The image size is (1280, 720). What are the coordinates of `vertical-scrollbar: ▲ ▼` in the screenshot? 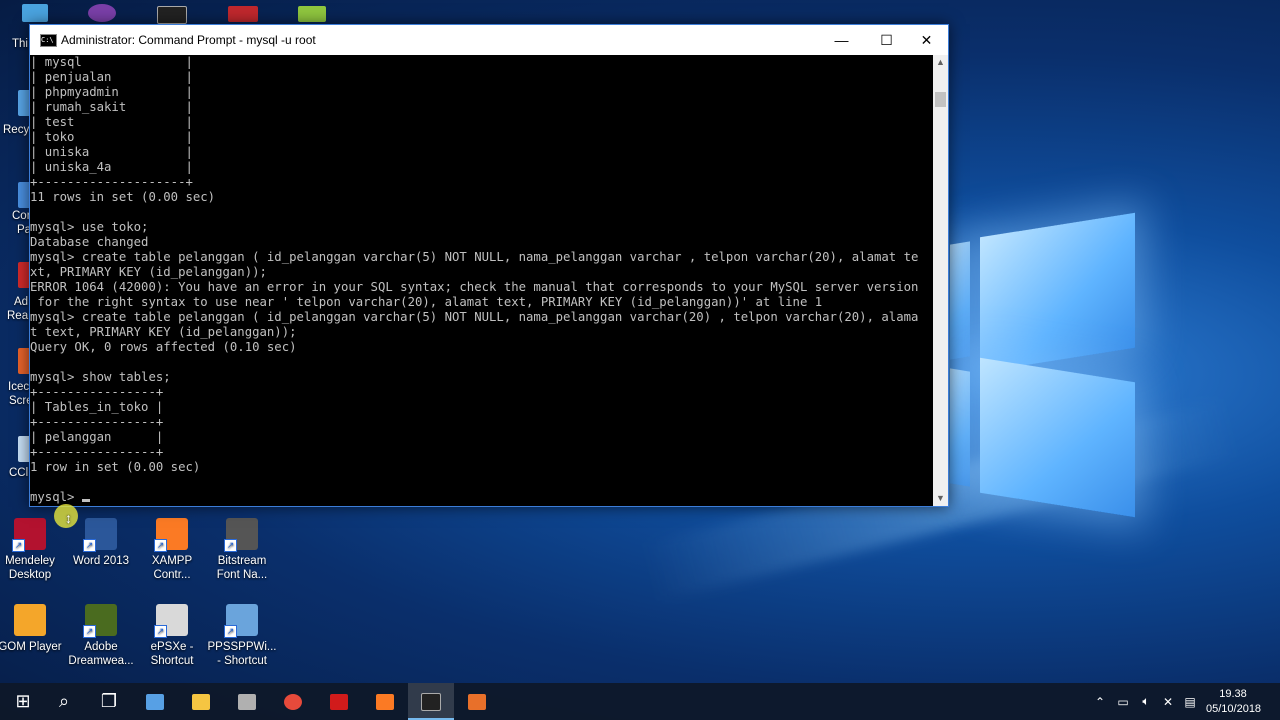 It's located at (940, 280).